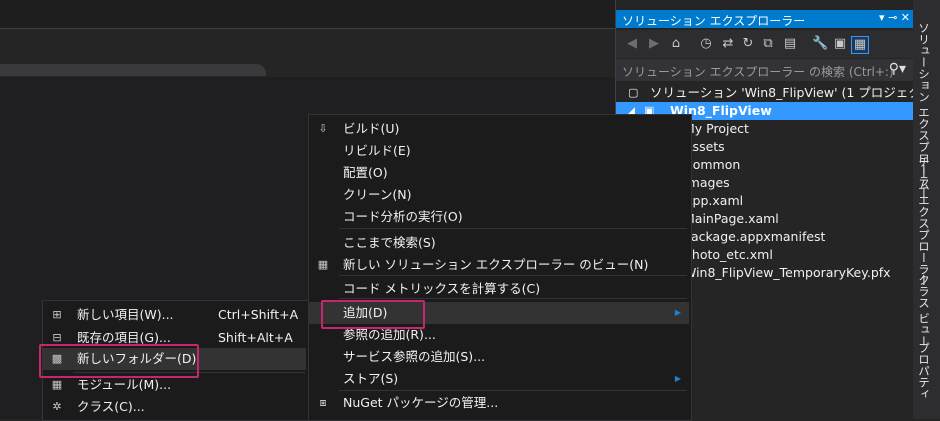 The height and width of the screenshot is (421, 940). Describe the element at coordinates (323, 264) in the screenshot. I see `new-view-icon: ▦` at that location.